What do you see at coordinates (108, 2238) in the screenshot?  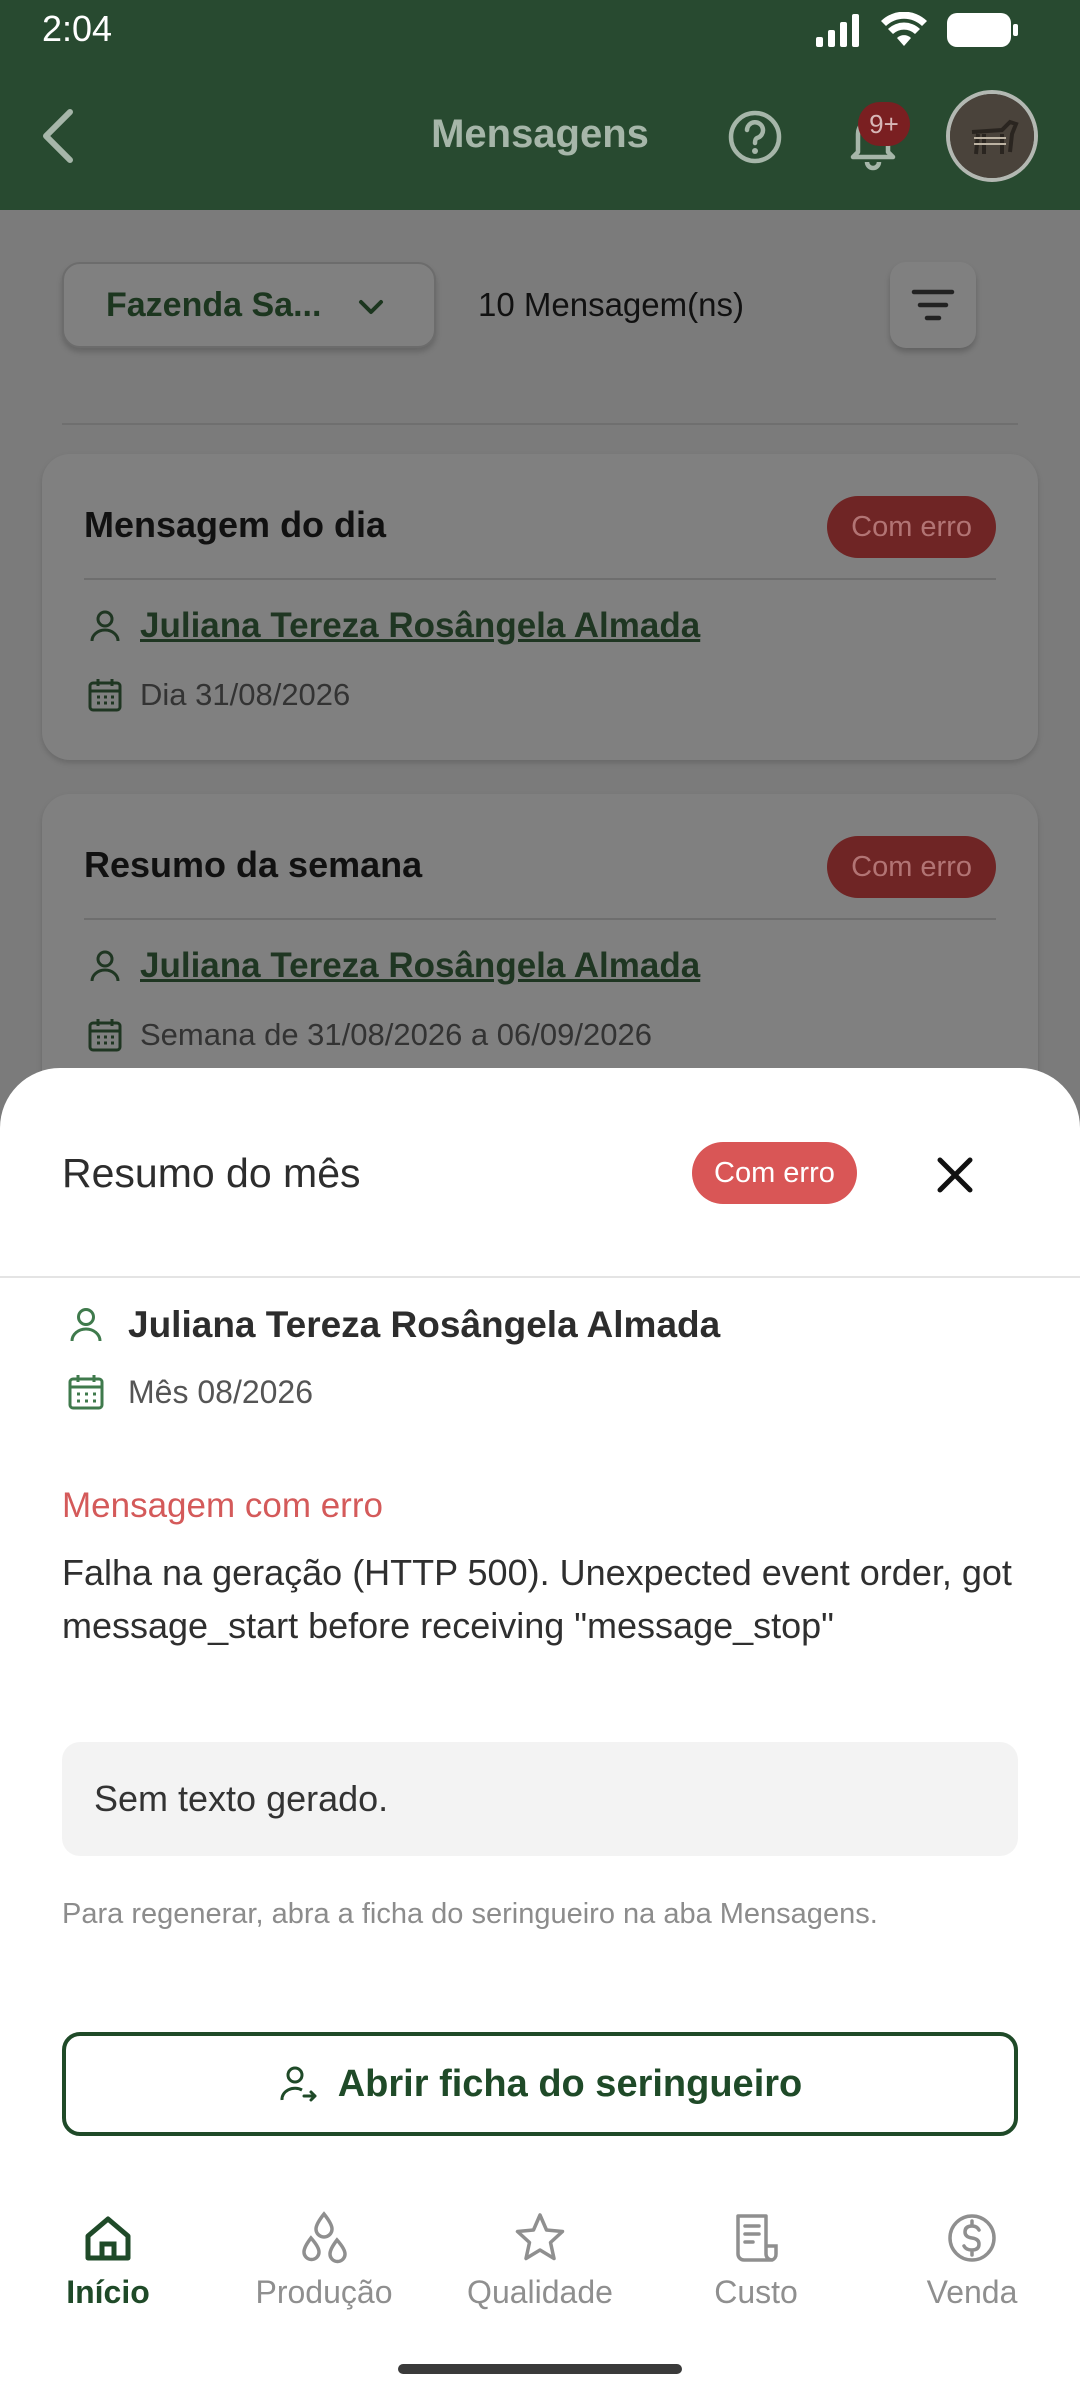 I see `home-icon` at bounding box center [108, 2238].